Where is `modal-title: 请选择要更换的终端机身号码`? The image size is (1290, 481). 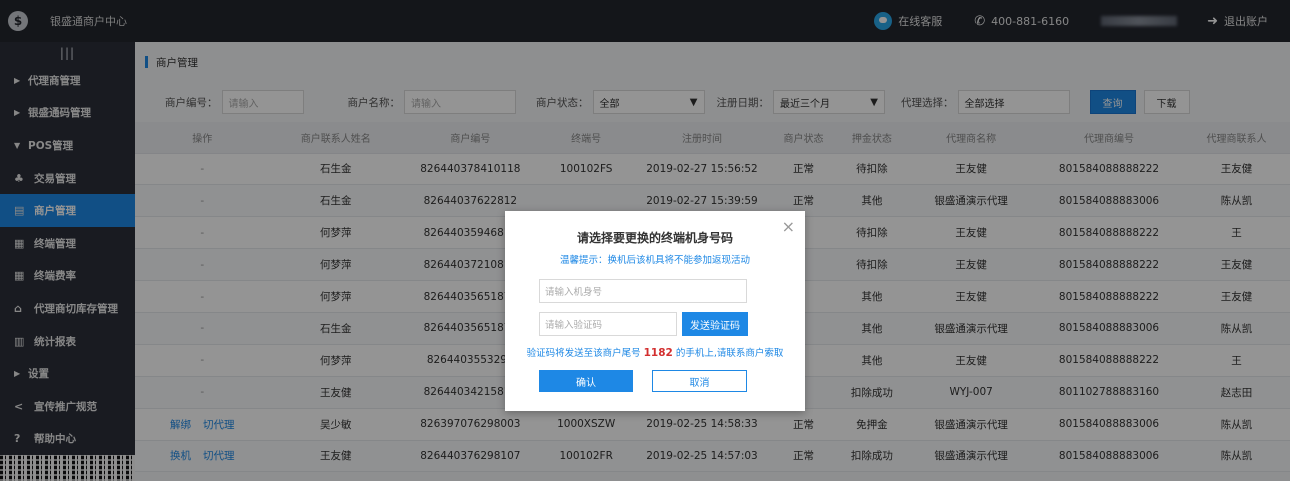
modal-title: 请选择要更换的终端机身号码 is located at coordinates (654, 238).